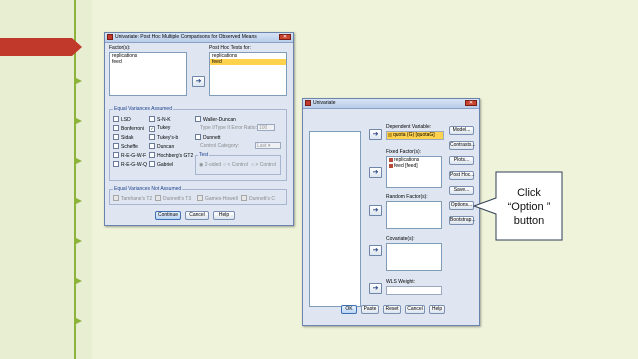  Describe the element at coordinates (529, 207) in the screenshot. I see `callout-text: Click “Option ” button` at that location.